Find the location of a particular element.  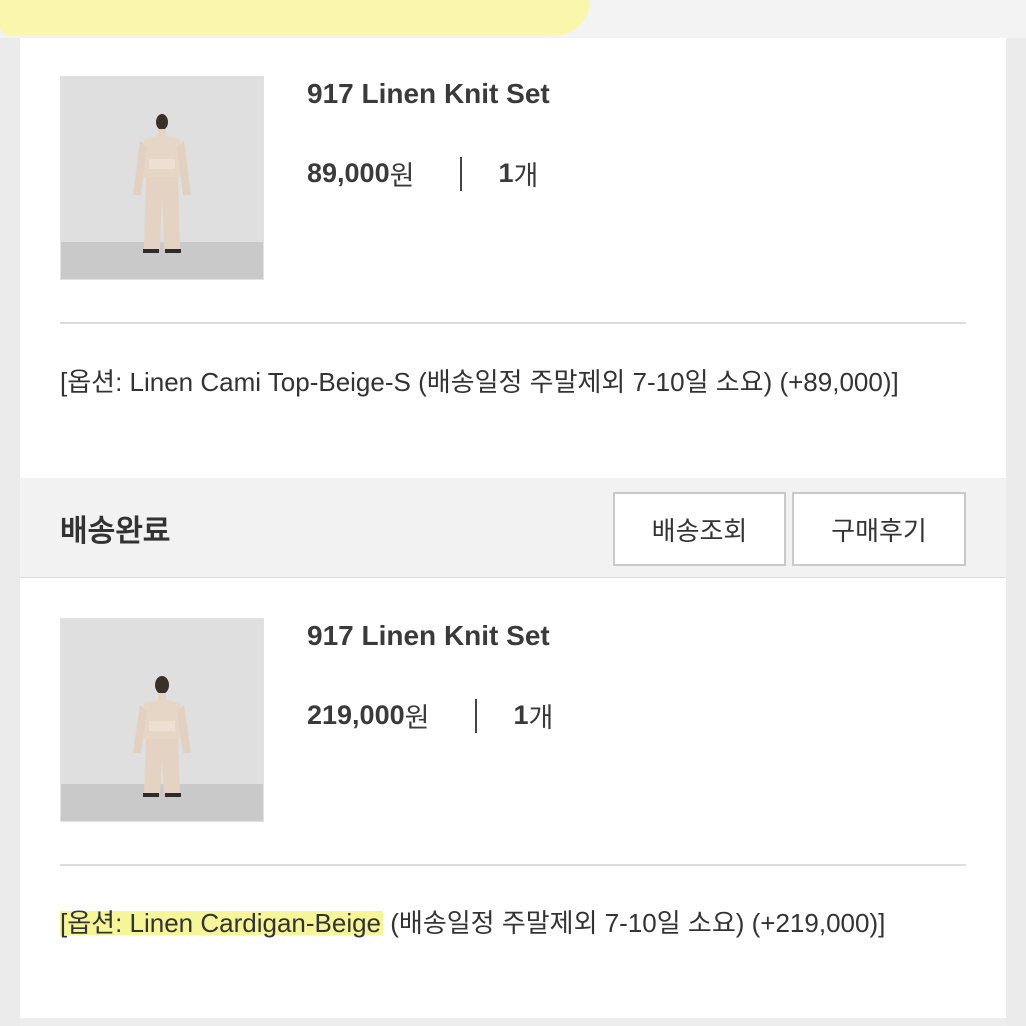

price-quantity-row: 219,000 원 1 개 is located at coordinates (430, 715).